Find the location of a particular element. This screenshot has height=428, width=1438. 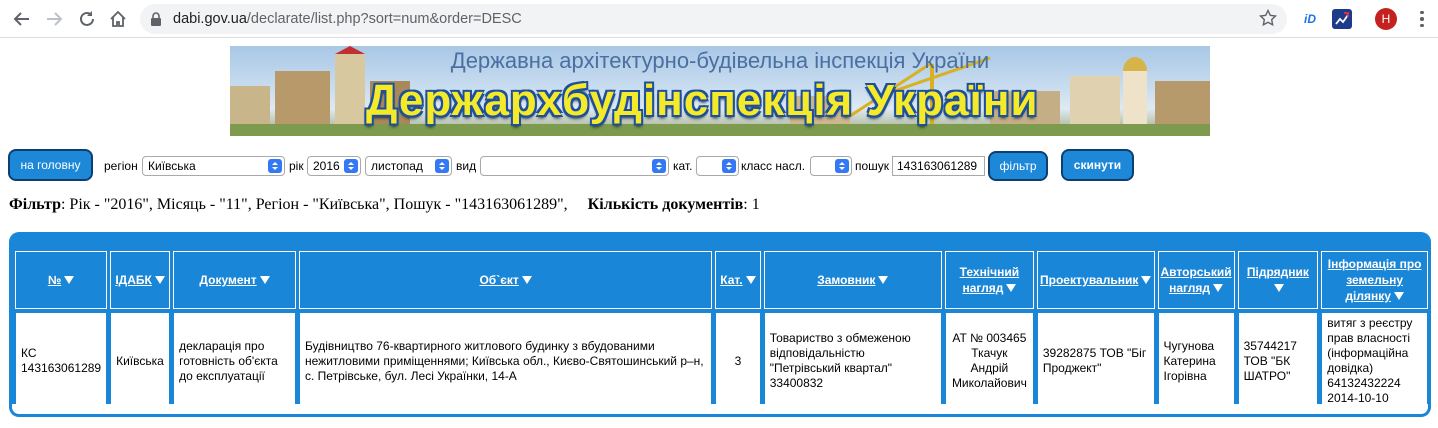

region-label: регіон is located at coordinates (121, 166).